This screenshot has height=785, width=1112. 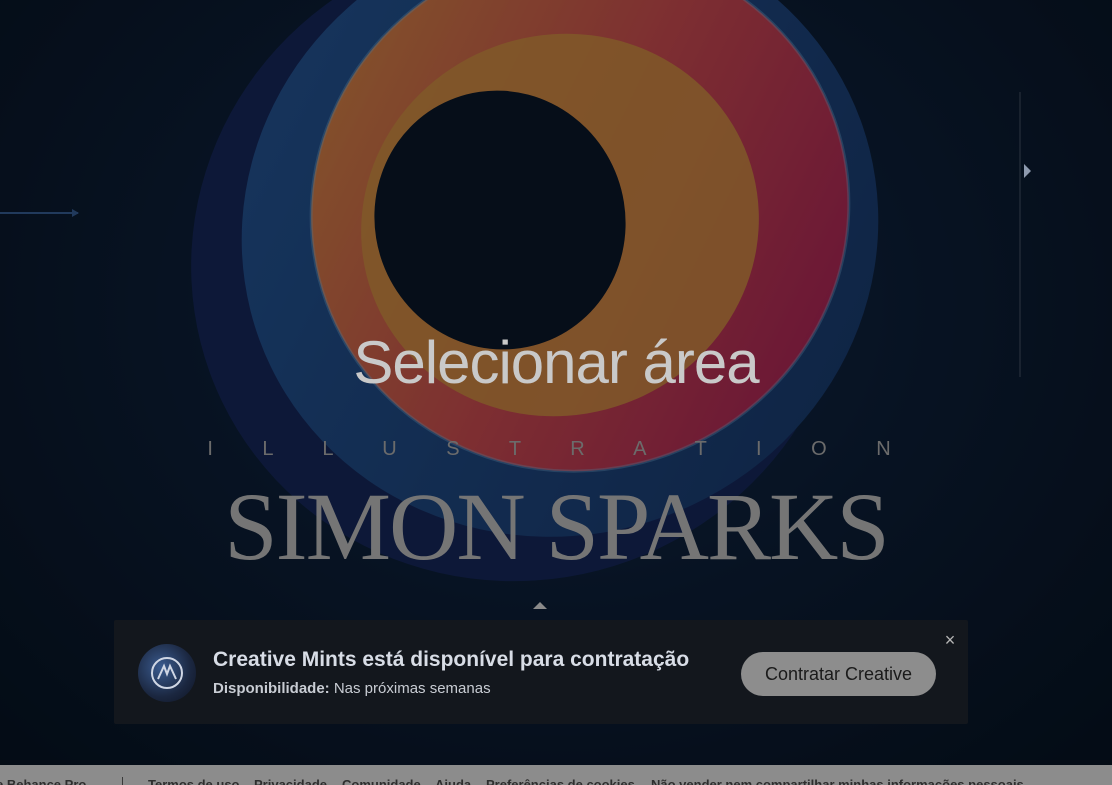 What do you see at coordinates (381, 781) in the screenshot?
I see `footer-link-community: Comunidade` at bounding box center [381, 781].